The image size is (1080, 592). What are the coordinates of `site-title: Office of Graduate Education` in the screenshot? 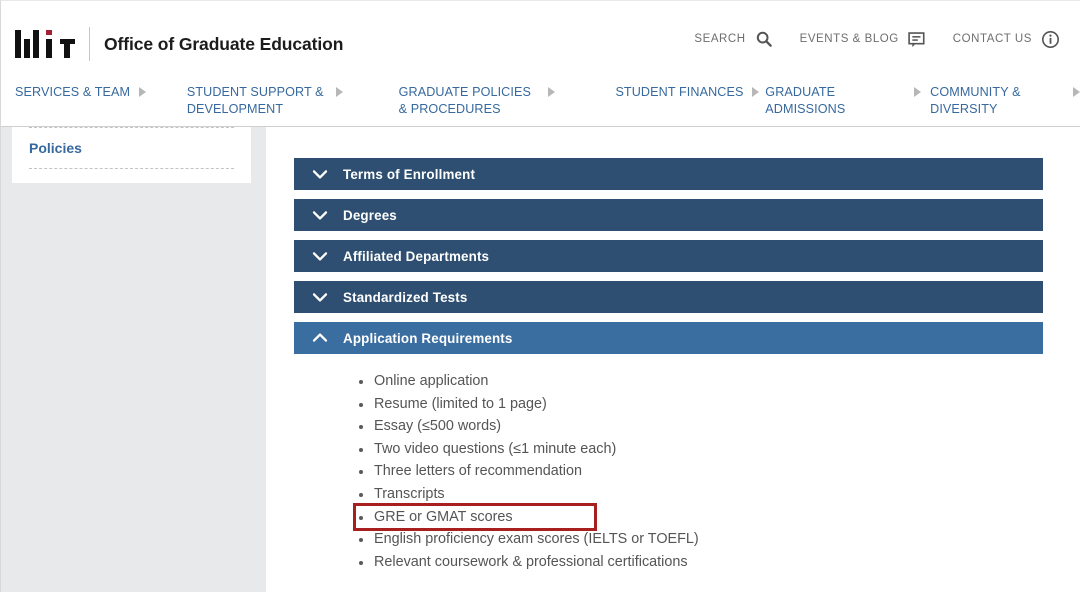 It's located at (224, 43).